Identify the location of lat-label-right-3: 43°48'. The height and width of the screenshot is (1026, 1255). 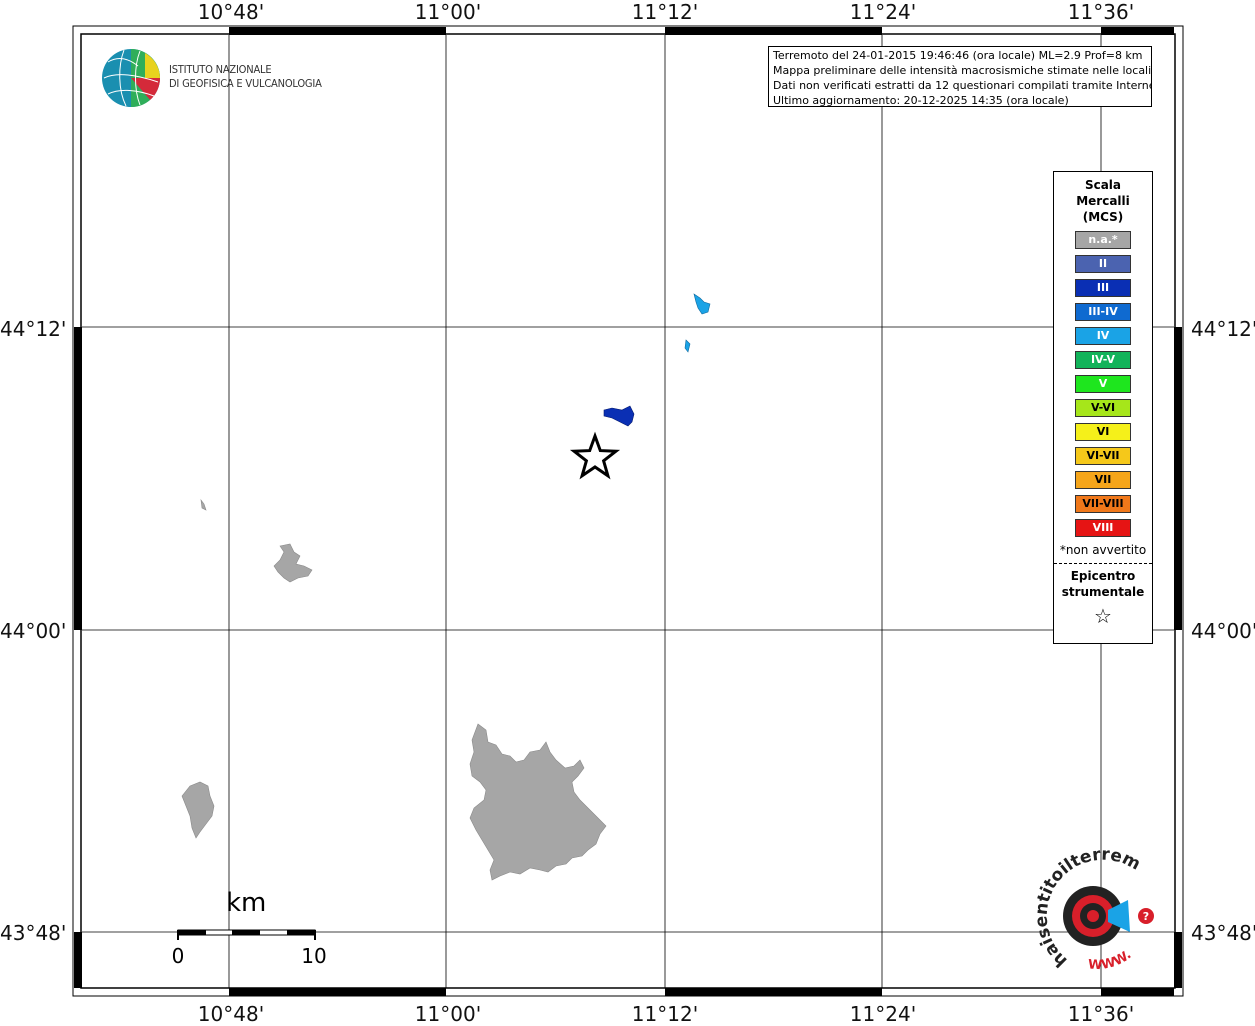
(1223, 933).